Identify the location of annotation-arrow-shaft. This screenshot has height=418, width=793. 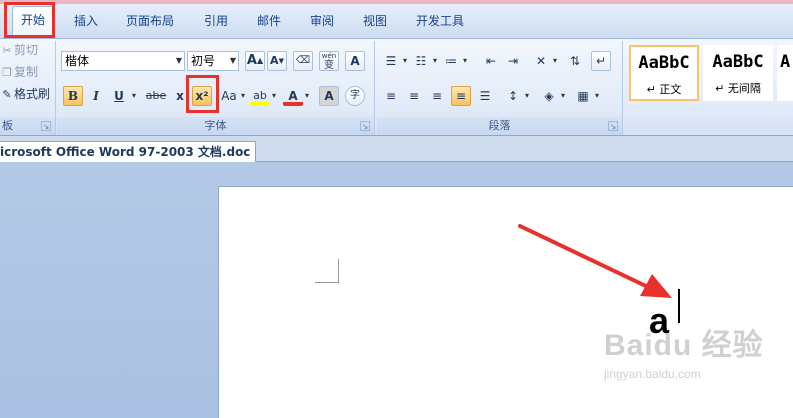
(585, 257).